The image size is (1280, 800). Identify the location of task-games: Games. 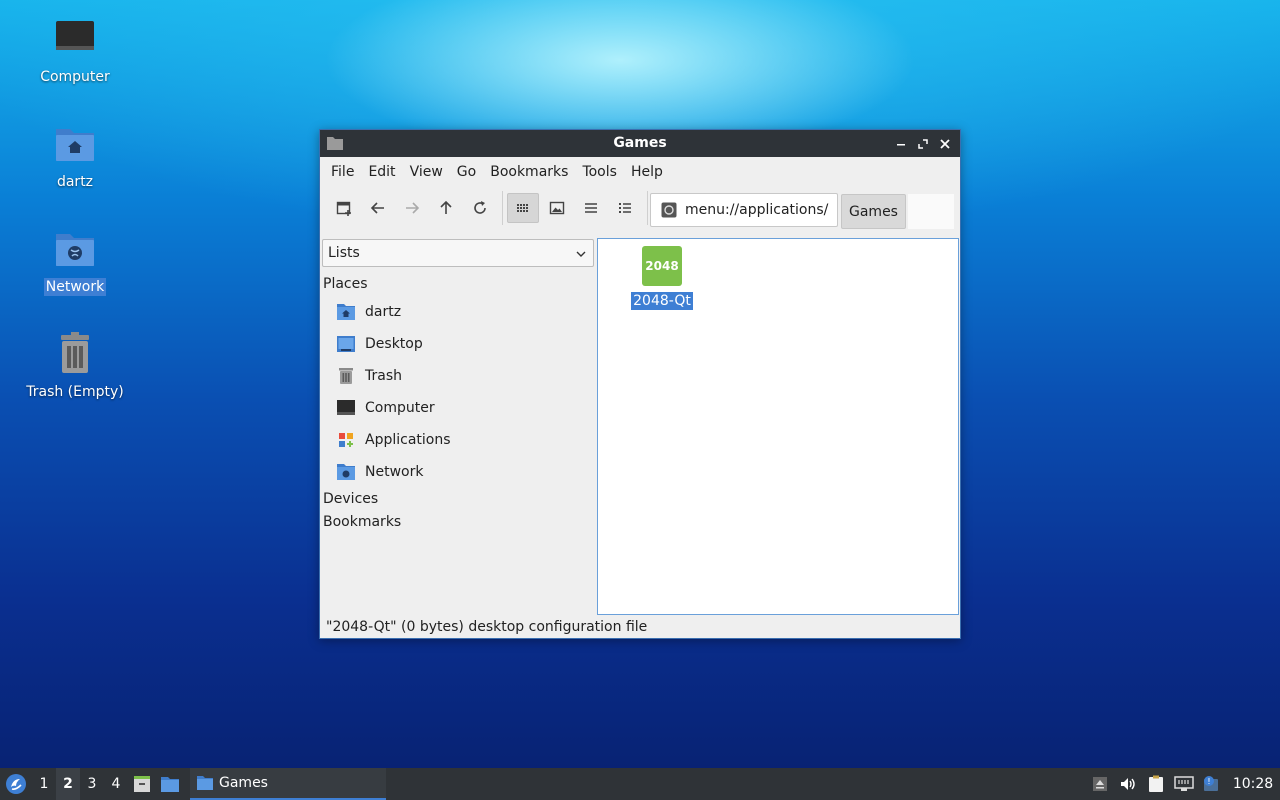
(288, 784).